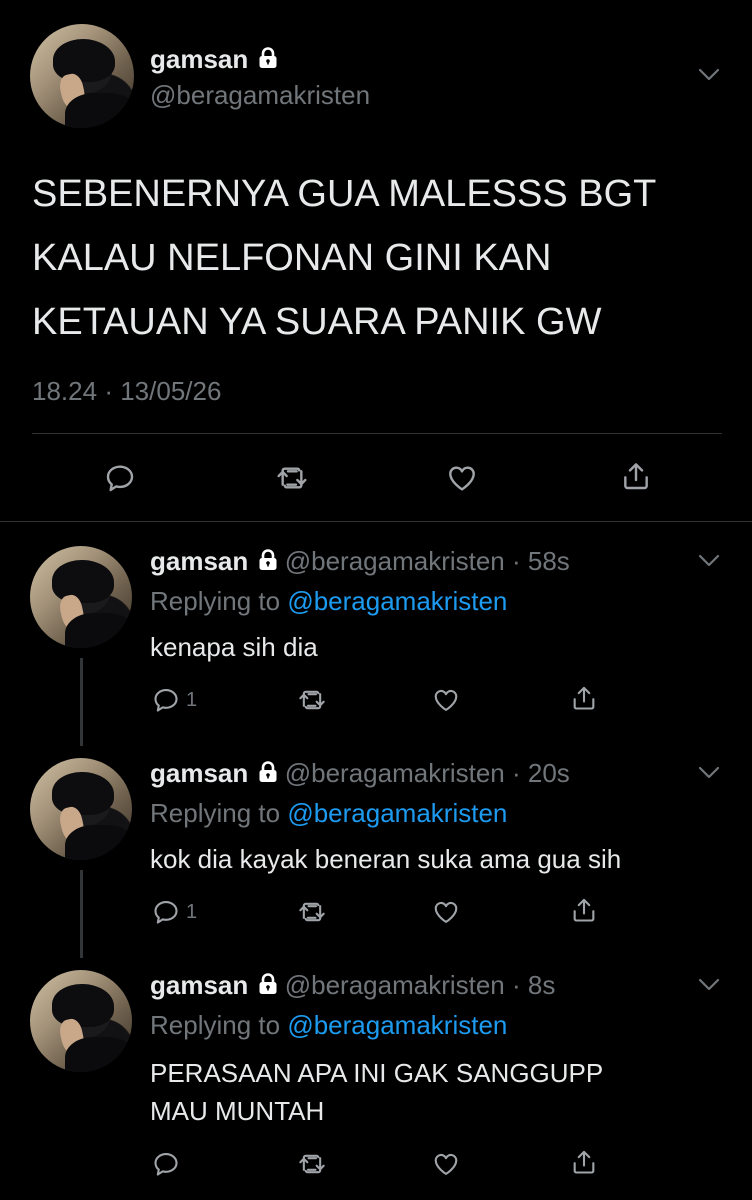 This screenshot has height=1200, width=752. I want to click on tweet-timestamp: 18.24 · 13/05/26, so click(126, 391).